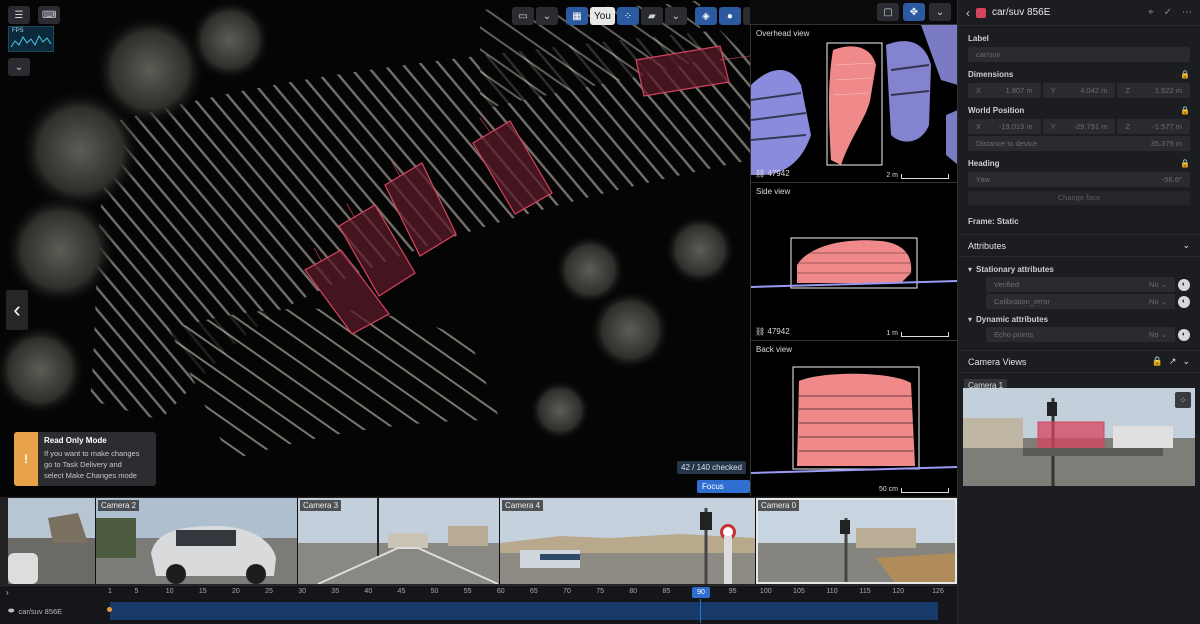  Describe the element at coordinates (938, 591) in the screenshot. I see `timeline-tick: 126` at that location.